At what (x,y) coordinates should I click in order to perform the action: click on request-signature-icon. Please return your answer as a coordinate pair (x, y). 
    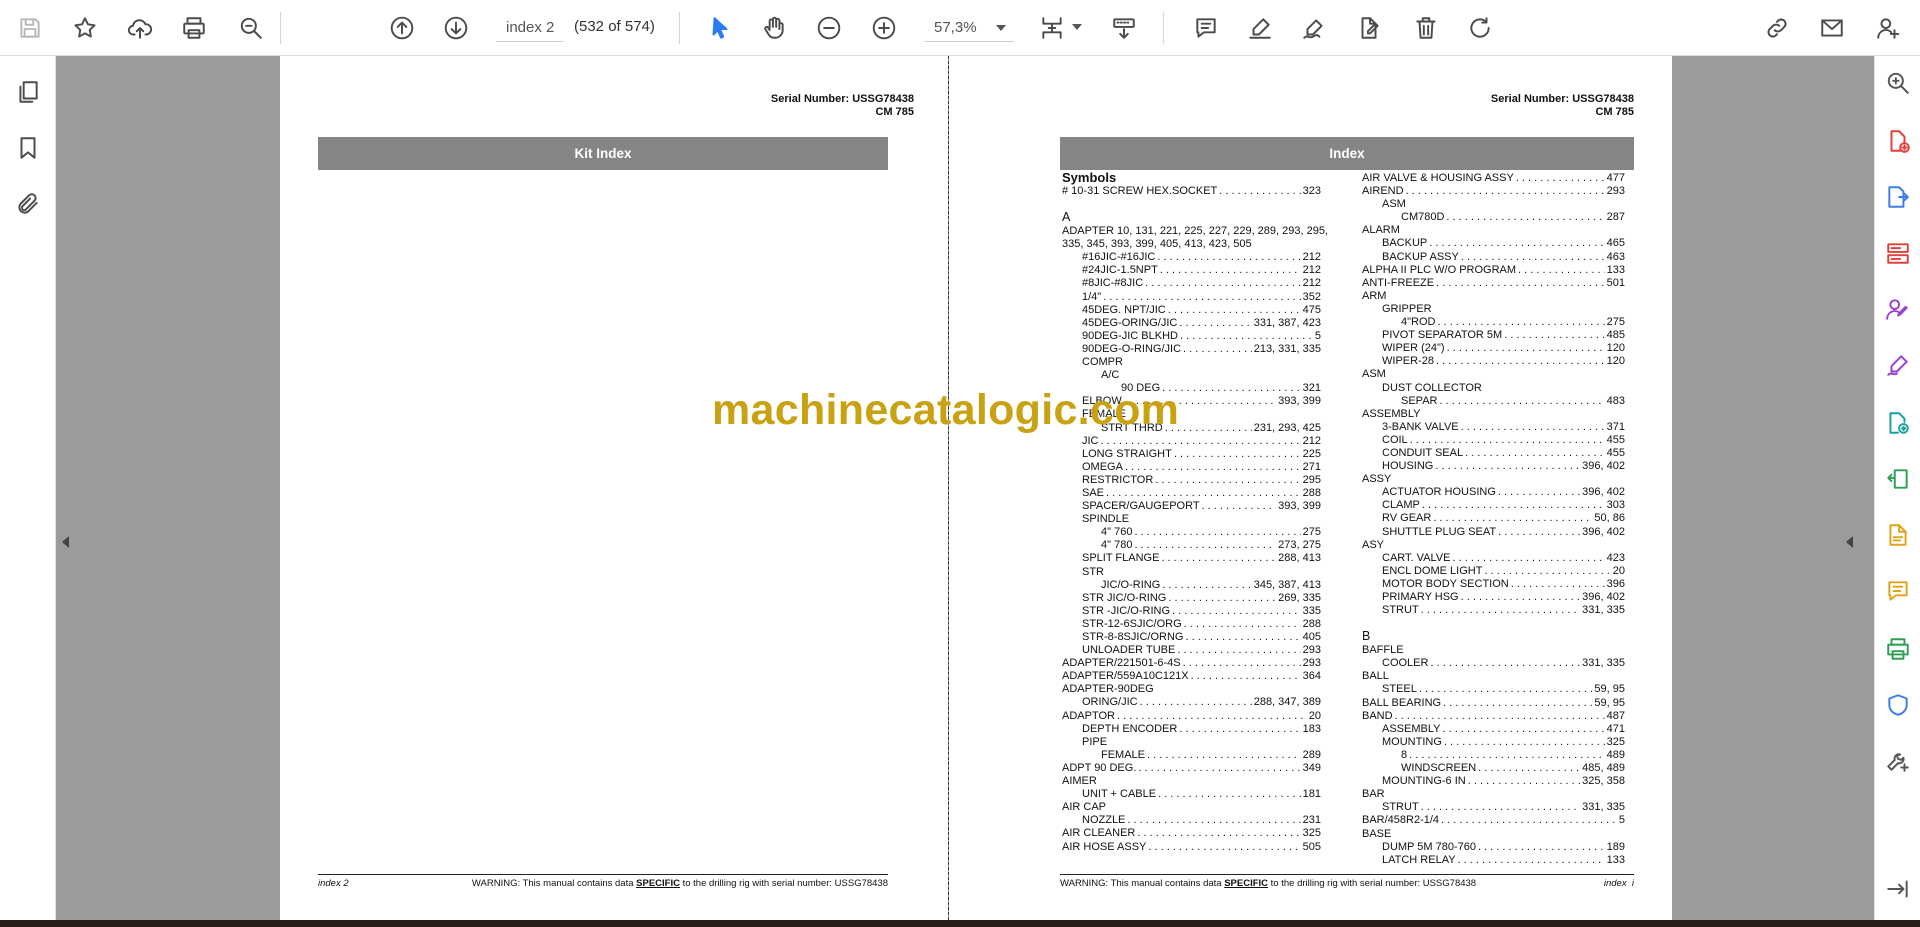
    Looking at the image, I should click on (1898, 309).